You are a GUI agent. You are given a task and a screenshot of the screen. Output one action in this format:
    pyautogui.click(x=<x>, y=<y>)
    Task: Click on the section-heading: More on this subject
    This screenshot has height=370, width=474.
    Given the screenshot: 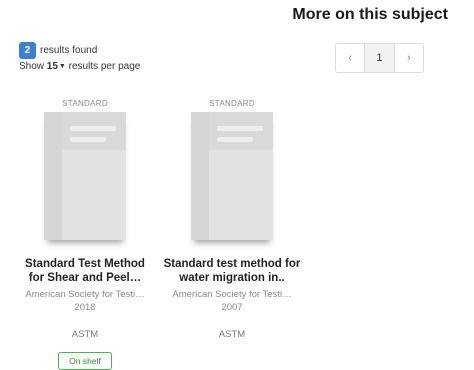 What is the action you would take?
    pyautogui.click(x=370, y=14)
    